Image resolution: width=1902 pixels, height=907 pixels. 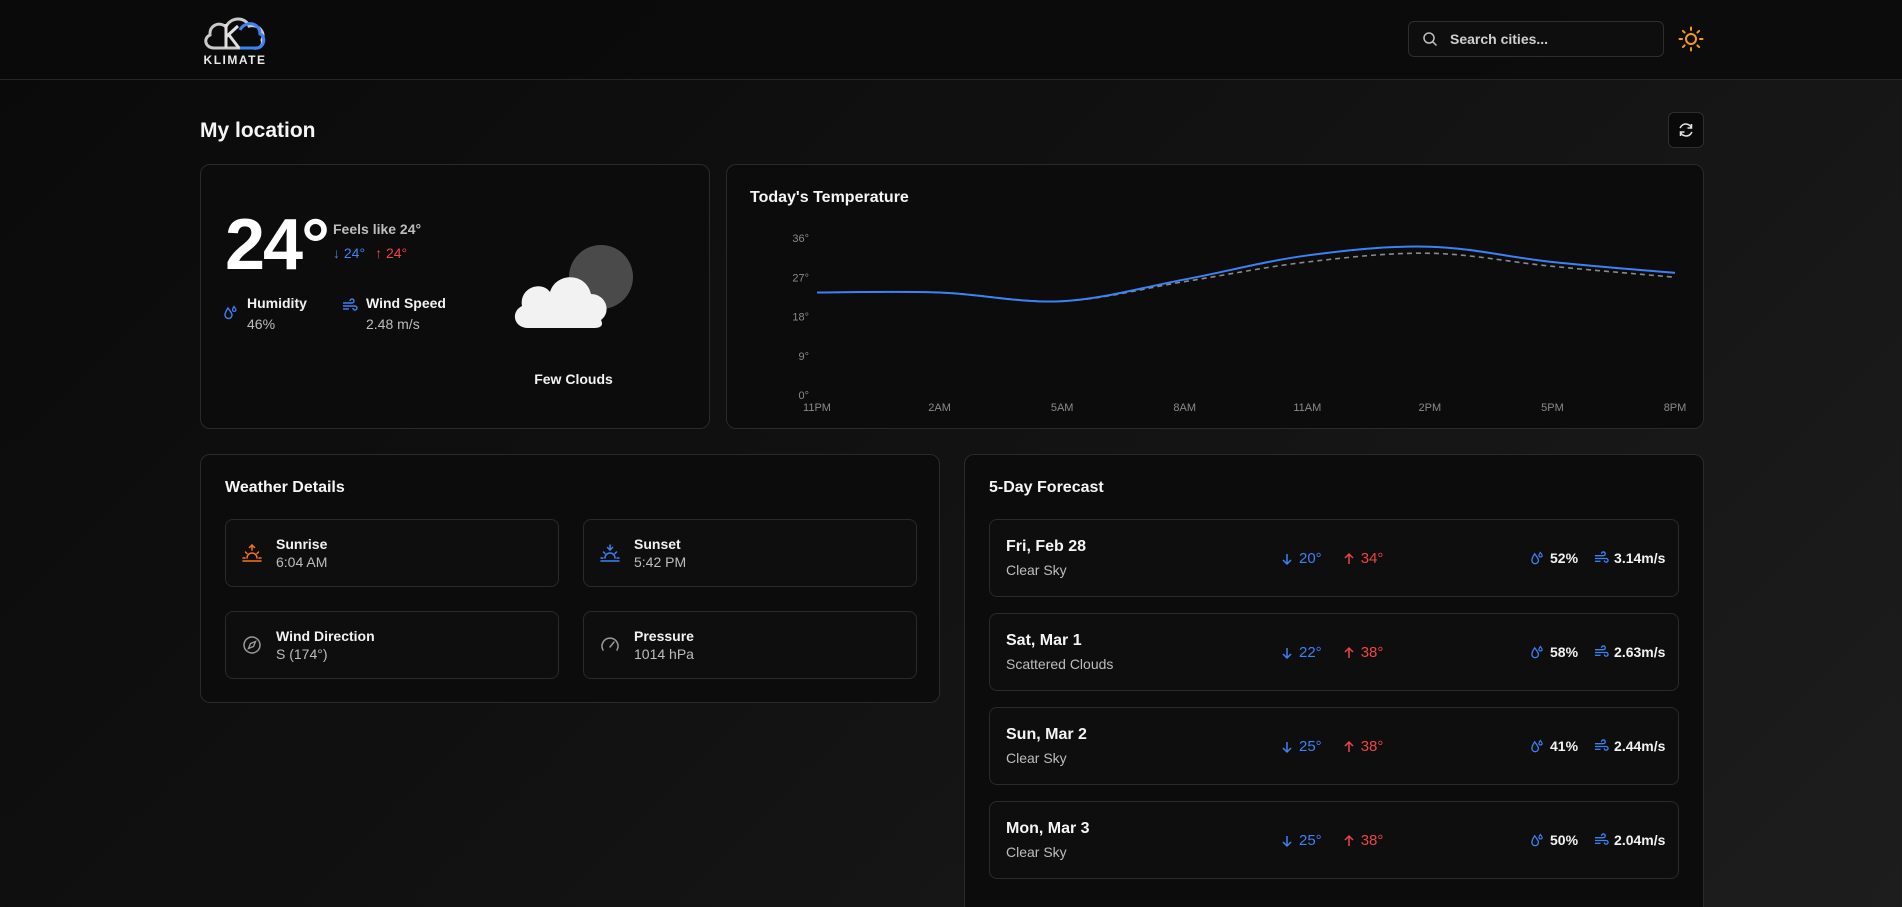 What do you see at coordinates (817, 408) in the screenshot?
I see `x-tick-label: 11PM` at bounding box center [817, 408].